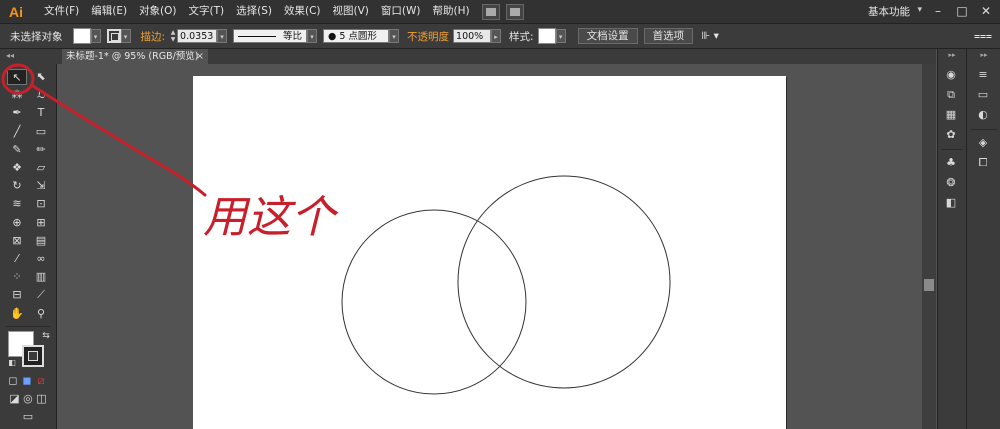 The width and height of the screenshot is (1000, 429). I want to click on maximize-button: □, so click(962, 11).